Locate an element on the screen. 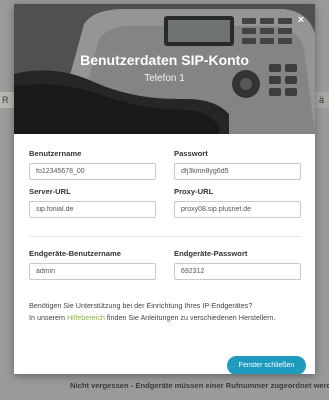  device-username-field-group: Endgeräte-Benutzername is located at coordinates (92, 264).